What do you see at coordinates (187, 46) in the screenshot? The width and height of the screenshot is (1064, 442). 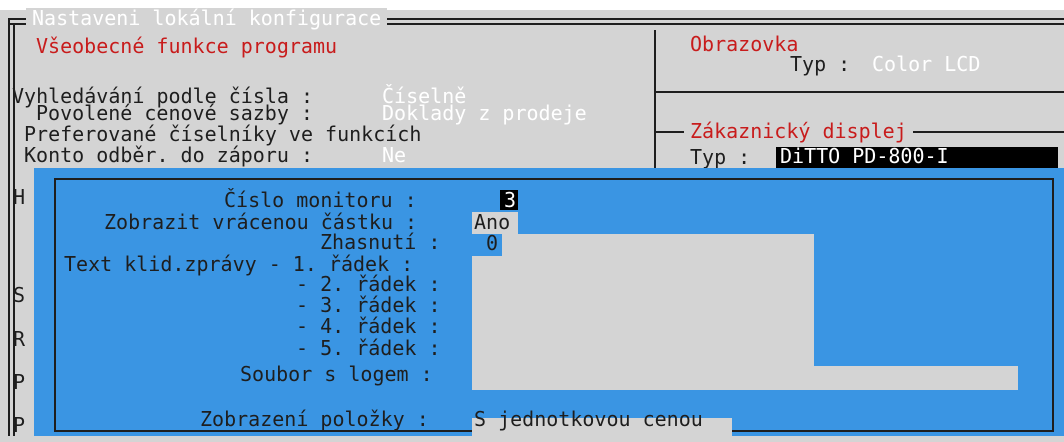 I see `general-heading: Všeobecné funkce programu` at bounding box center [187, 46].